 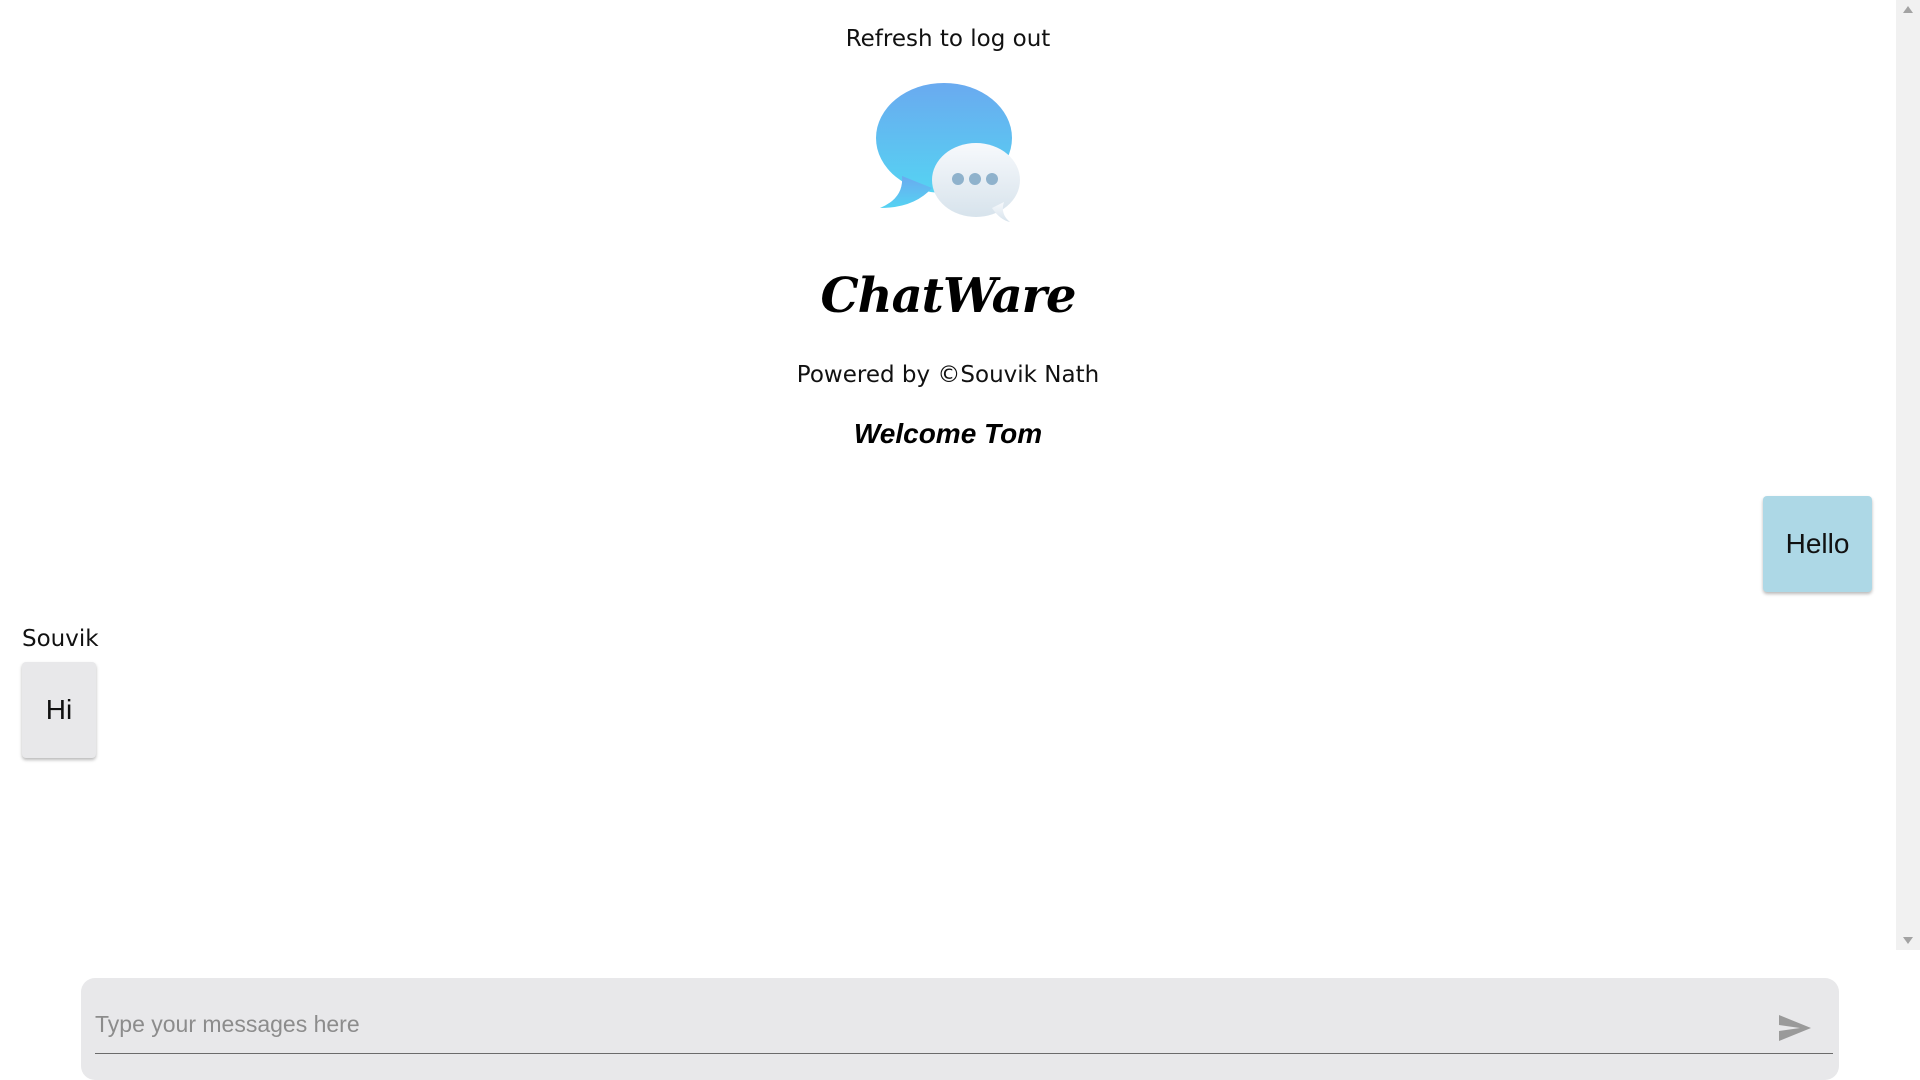 What do you see at coordinates (1817, 544) in the screenshot?
I see `sent-message-bubble: Hello` at bounding box center [1817, 544].